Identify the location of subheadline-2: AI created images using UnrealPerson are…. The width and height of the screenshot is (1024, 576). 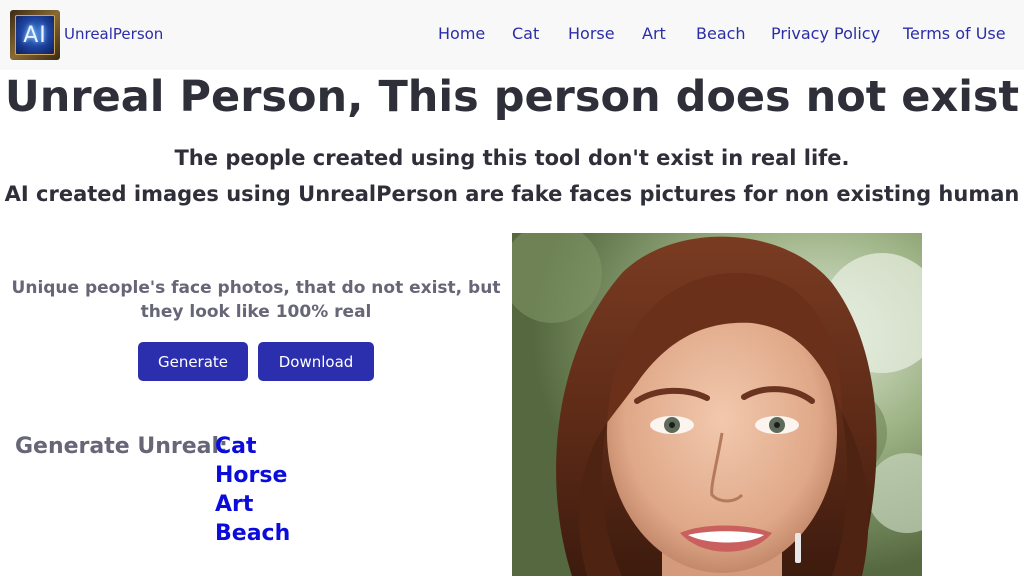
(512, 194).